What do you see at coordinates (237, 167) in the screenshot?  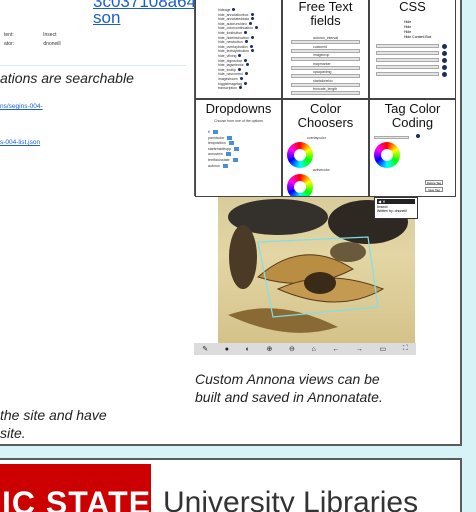 I see `dropdown-item: autorun` at bounding box center [237, 167].